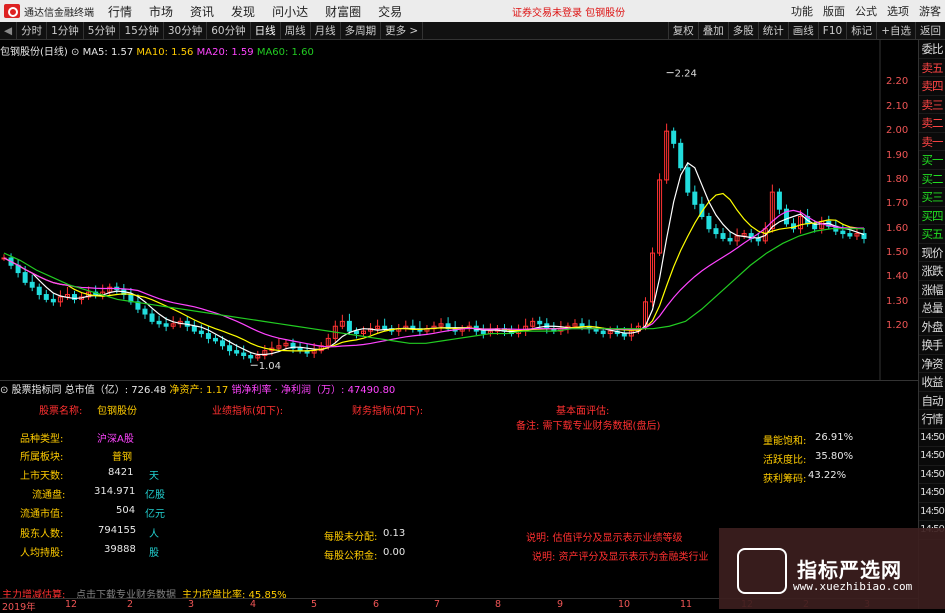 Image resolution: width=945 pixels, height=613 pixels. Describe the element at coordinates (9, 30) in the screenshot. I see `back-arrow-icon: ◀` at that location.